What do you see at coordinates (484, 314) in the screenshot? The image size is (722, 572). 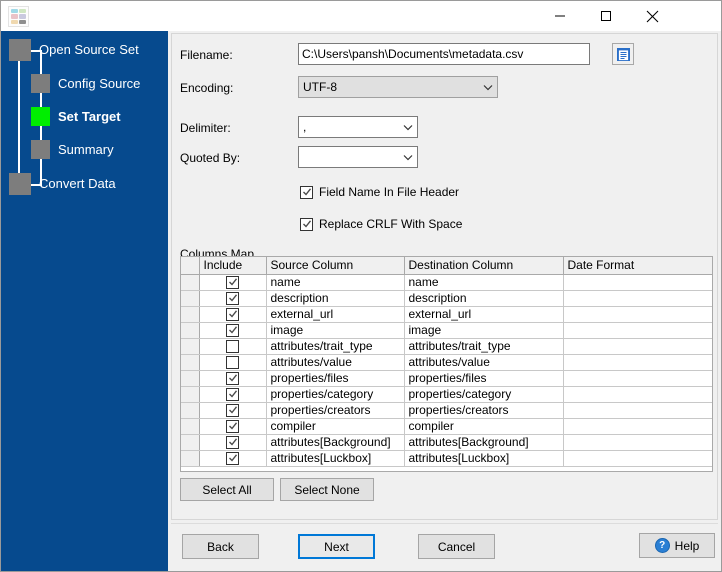 I see `row-destination-column: external_url` at bounding box center [484, 314].